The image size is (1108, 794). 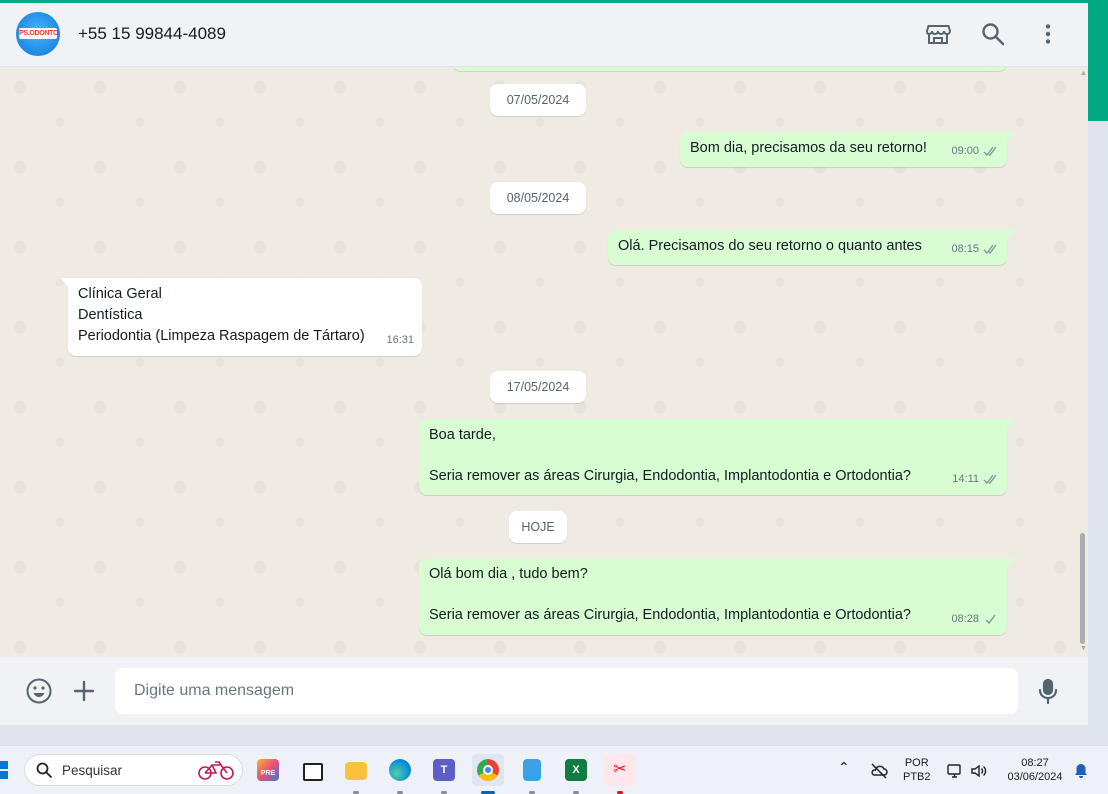 I want to click on edge-icon, so click(x=400, y=774).